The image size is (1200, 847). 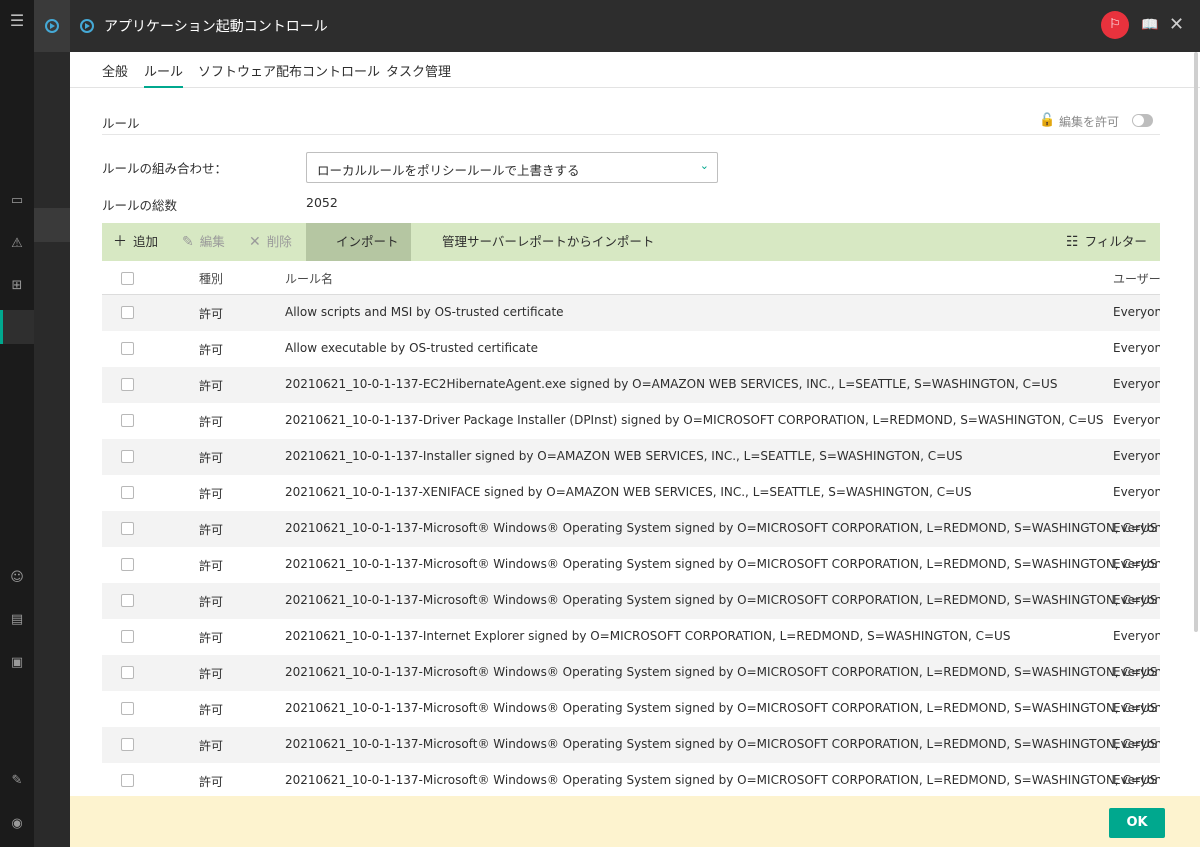 I want to click on tab-rules: ルール, so click(x=164, y=74).